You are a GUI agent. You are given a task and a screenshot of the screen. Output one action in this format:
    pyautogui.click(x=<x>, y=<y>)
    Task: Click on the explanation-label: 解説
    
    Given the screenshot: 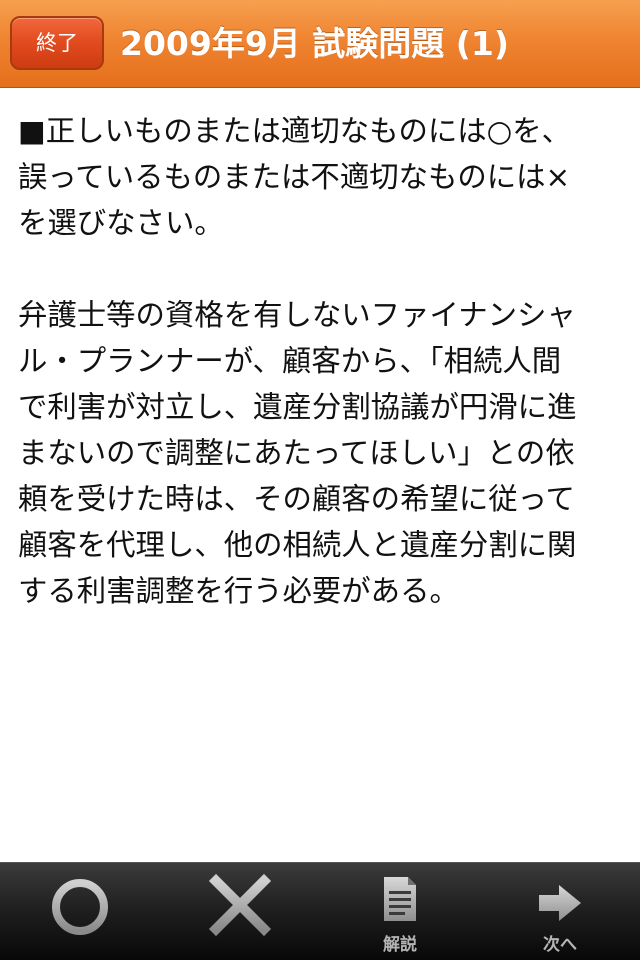 What is the action you would take?
    pyautogui.click(x=400, y=945)
    